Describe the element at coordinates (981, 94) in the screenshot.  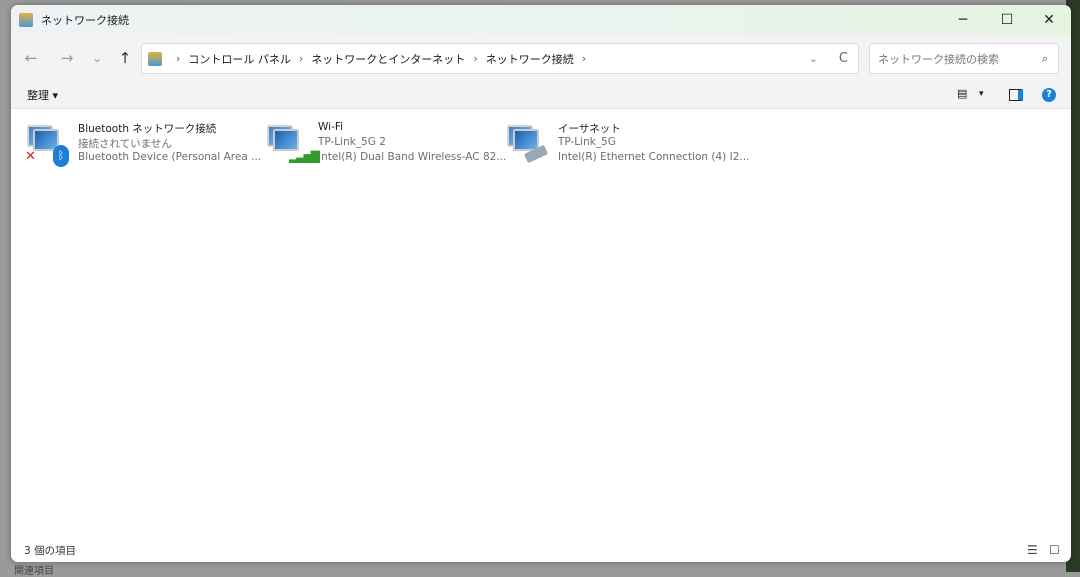
I see `view-dropdown: ▾` at that location.